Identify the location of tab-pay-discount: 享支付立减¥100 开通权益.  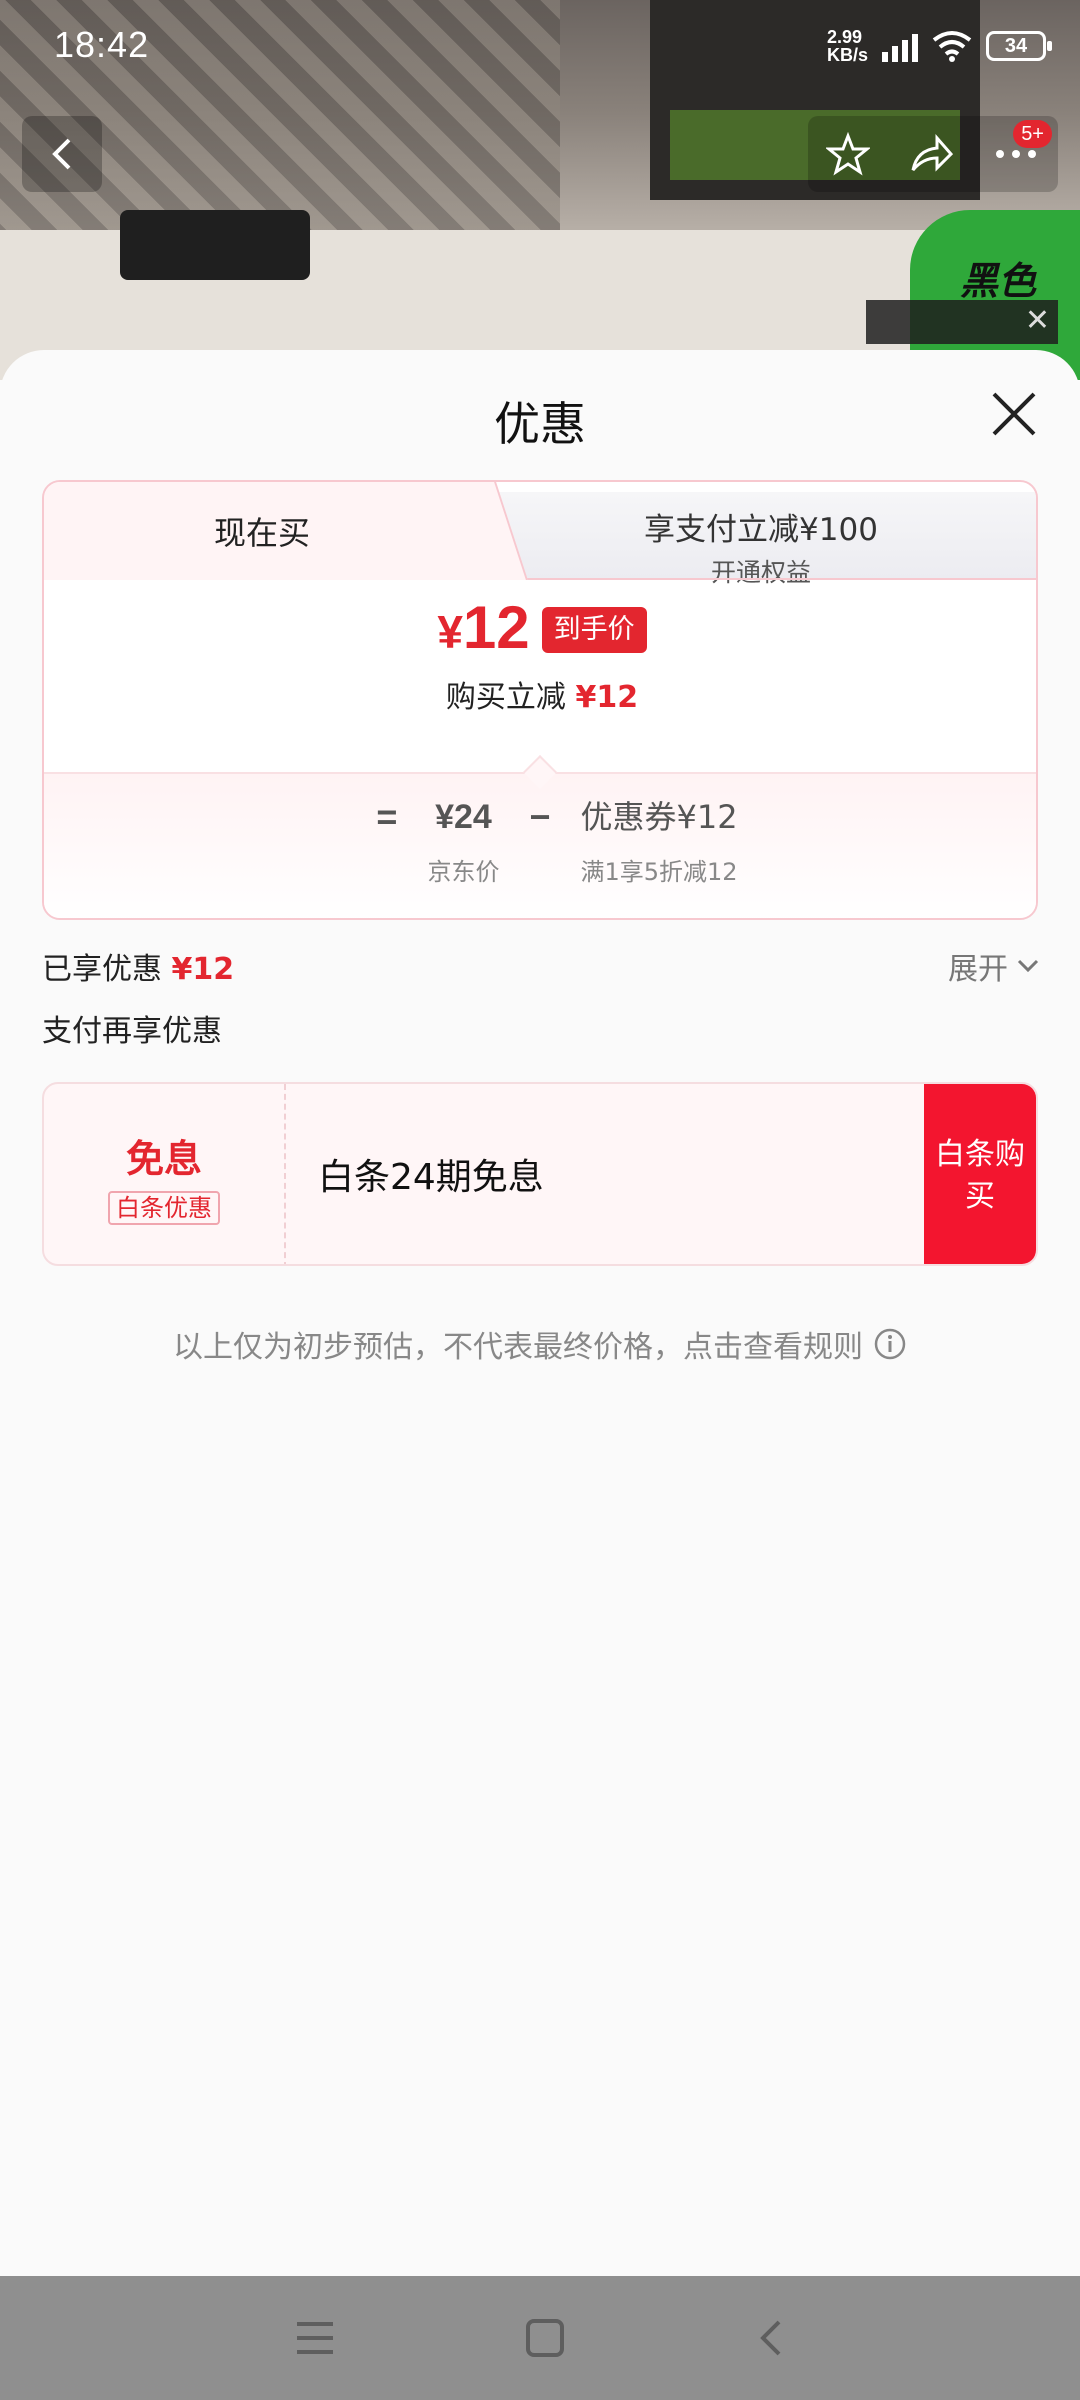
(758, 539).